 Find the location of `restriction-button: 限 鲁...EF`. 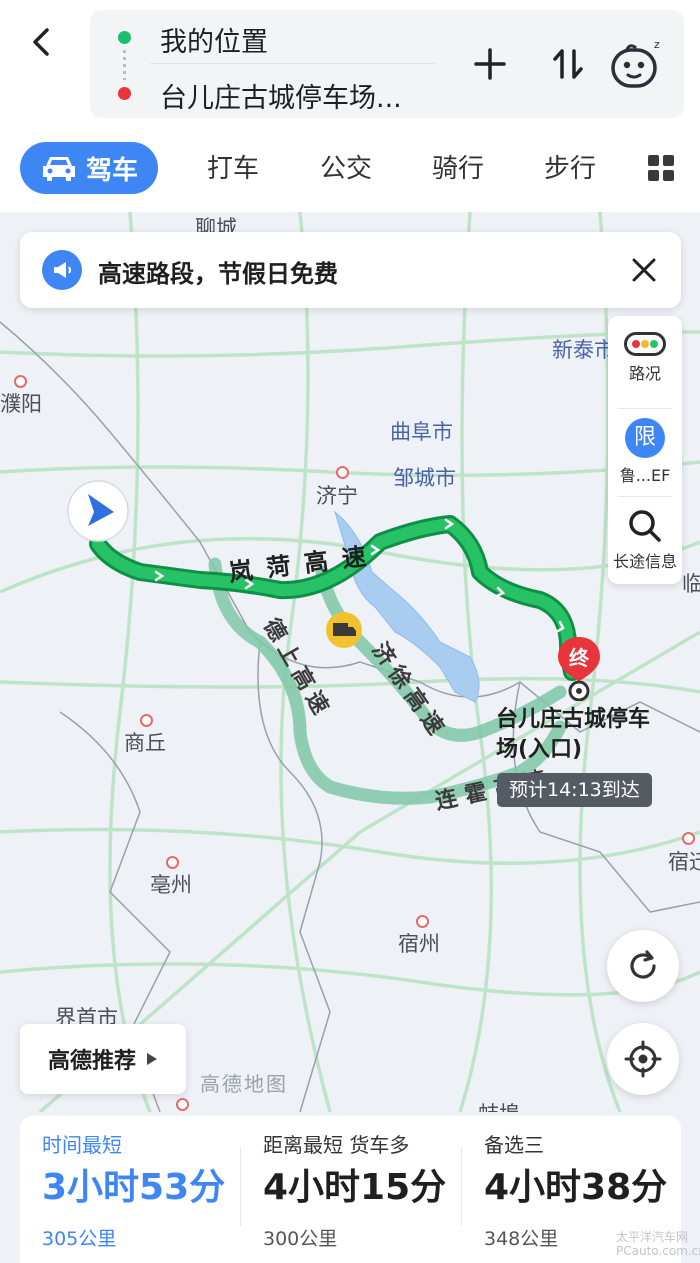

restriction-button: 限 鲁...EF is located at coordinates (645, 452).